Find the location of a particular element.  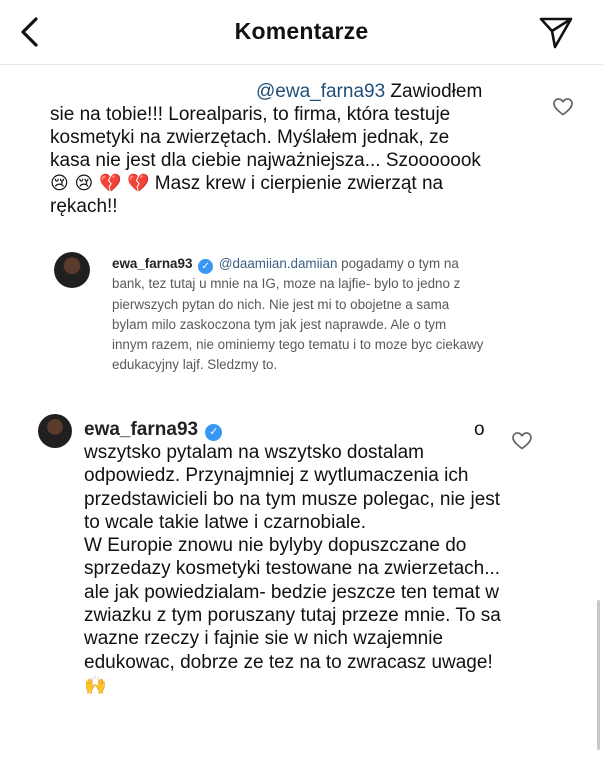

scrollbar is located at coordinates (598, 675).